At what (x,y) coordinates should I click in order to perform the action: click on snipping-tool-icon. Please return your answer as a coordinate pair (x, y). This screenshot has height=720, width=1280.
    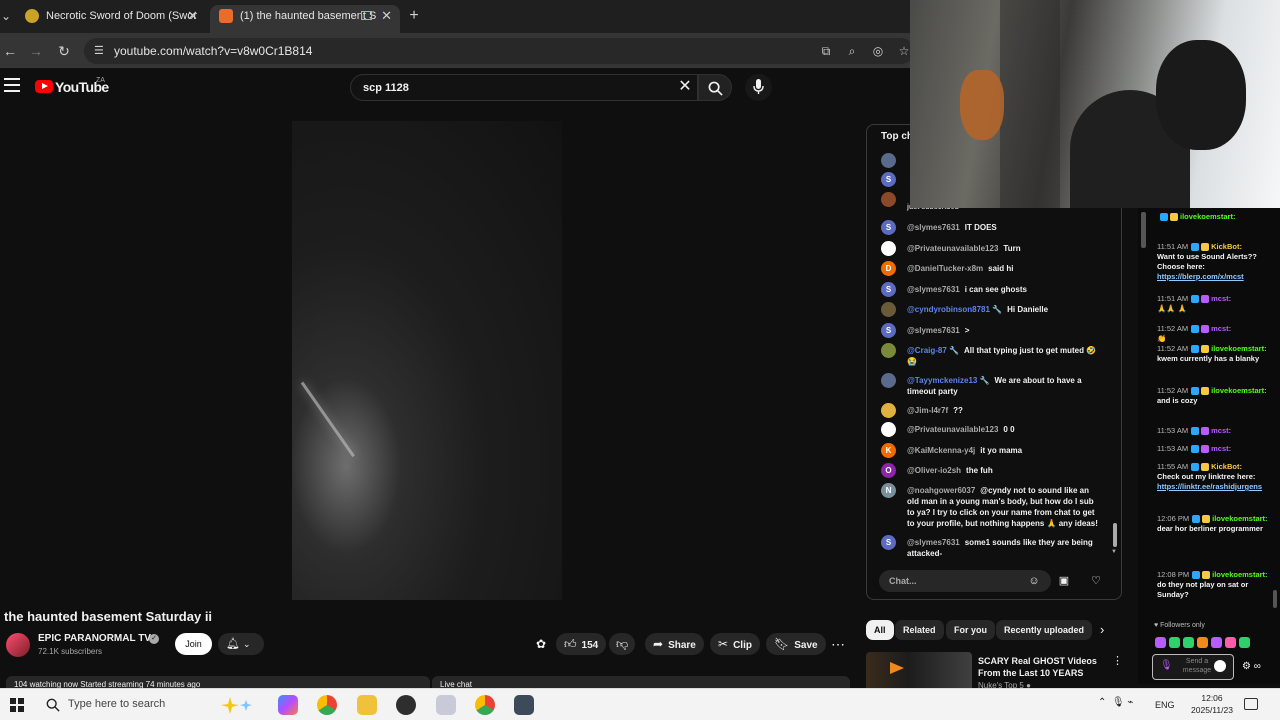
    Looking at the image, I should click on (446, 705).